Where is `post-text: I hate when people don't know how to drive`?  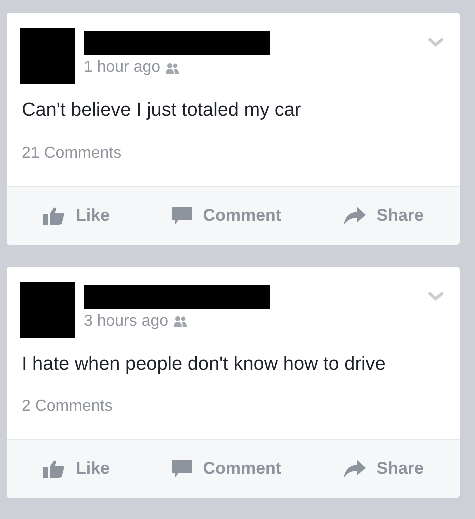 post-text: I hate when people don't know how to drive is located at coordinates (204, 364).